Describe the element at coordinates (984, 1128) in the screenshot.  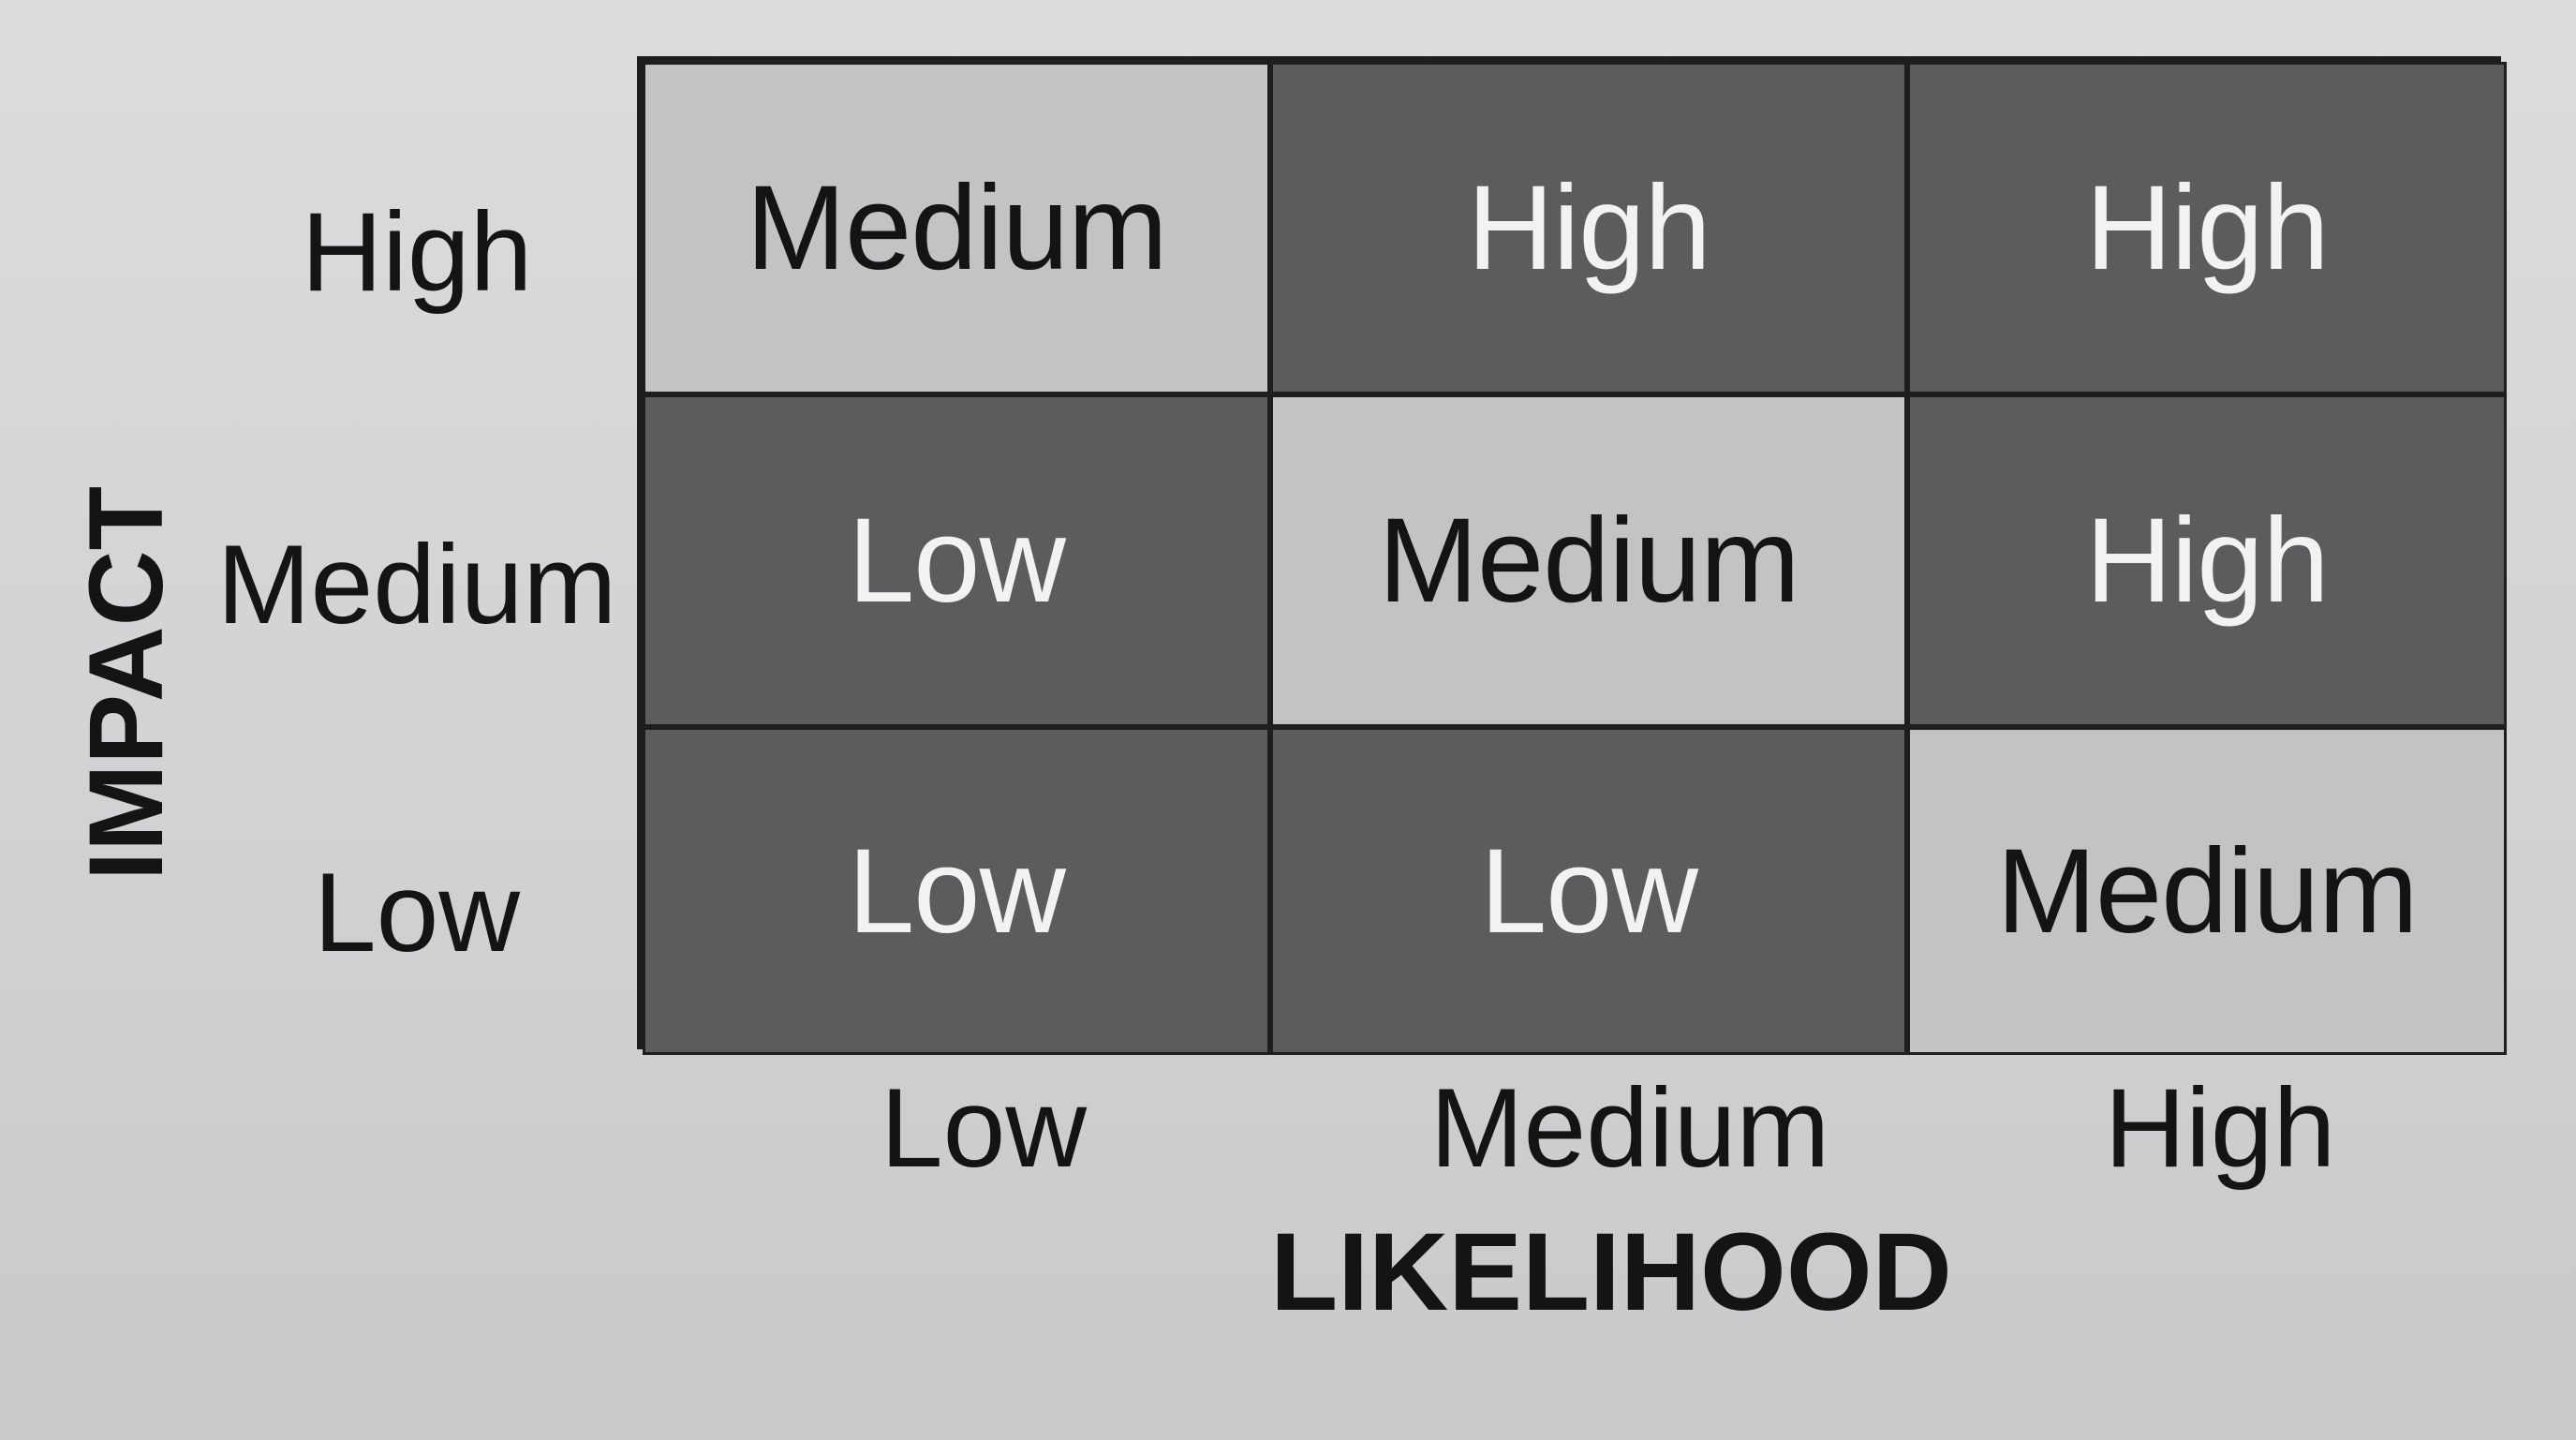
I see `col-label-low: Low` at that location.